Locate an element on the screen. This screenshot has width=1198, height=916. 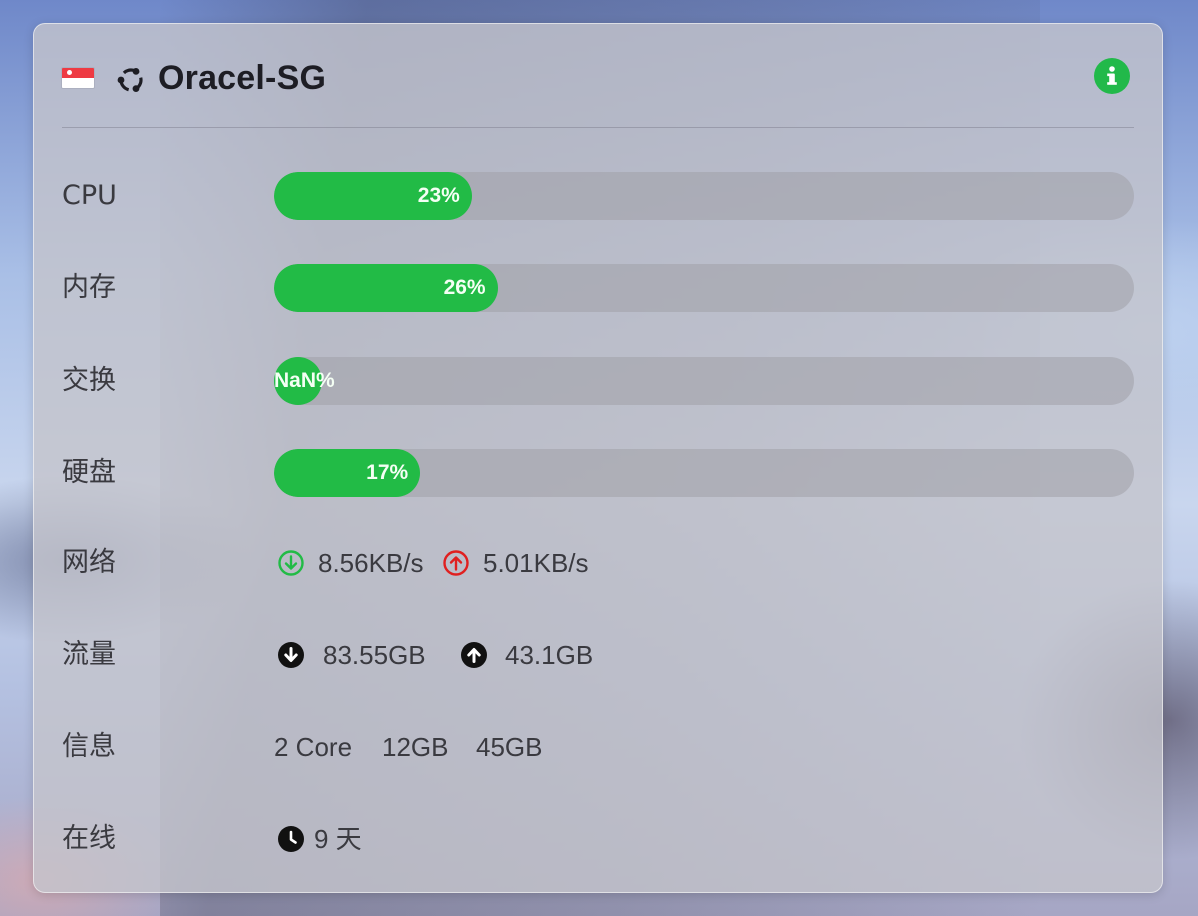
swap-bar: NaN% is located at coordinates (704, 381).